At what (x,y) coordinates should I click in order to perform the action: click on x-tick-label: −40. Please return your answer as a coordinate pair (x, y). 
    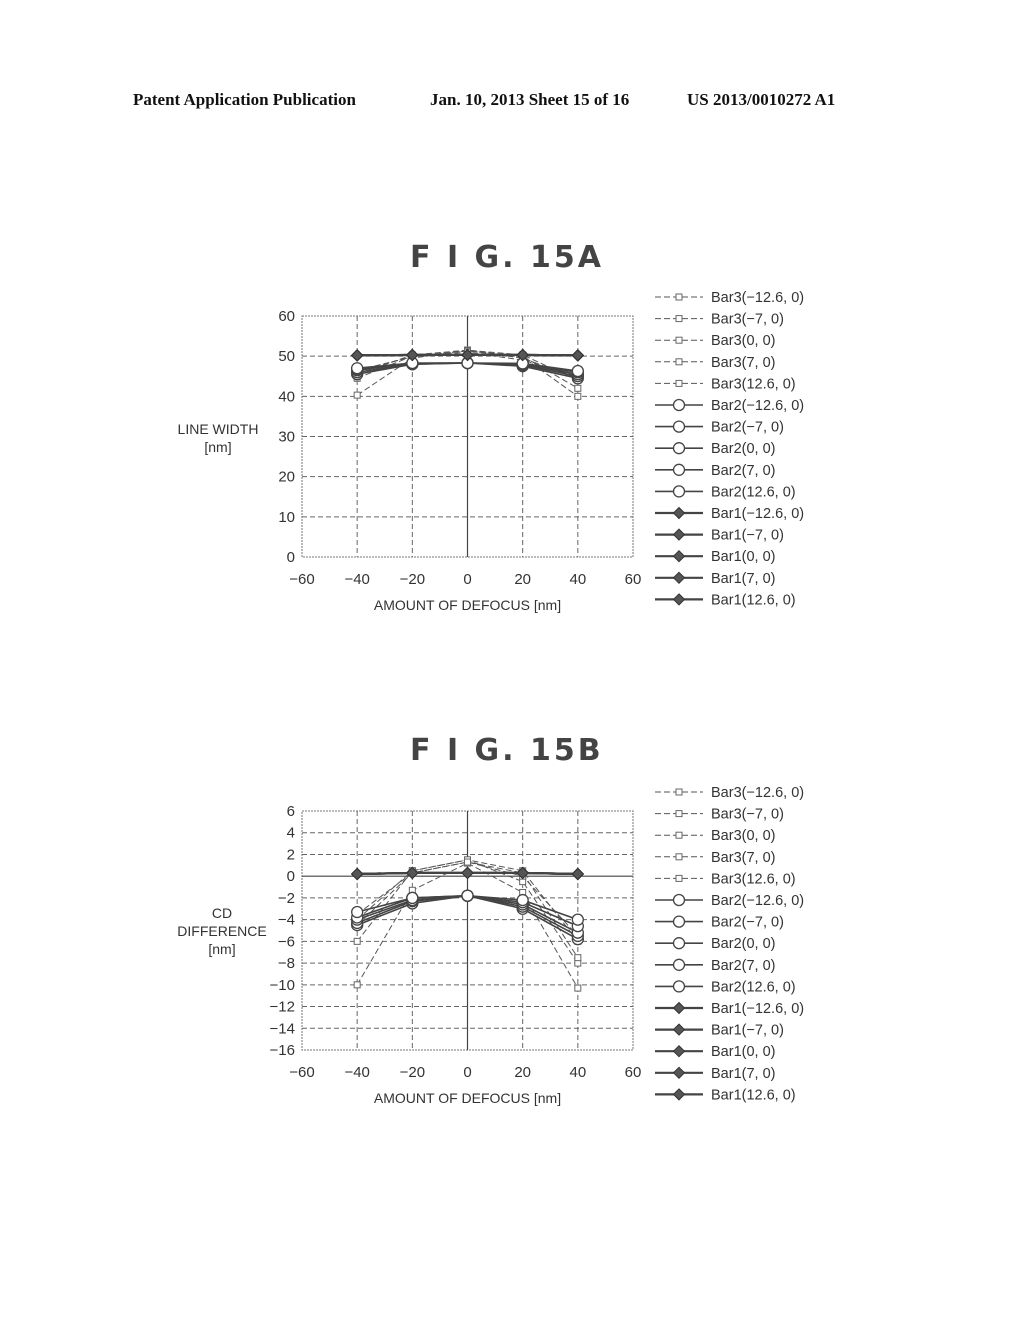
    Looking at the image, I should click on (356, 1072).